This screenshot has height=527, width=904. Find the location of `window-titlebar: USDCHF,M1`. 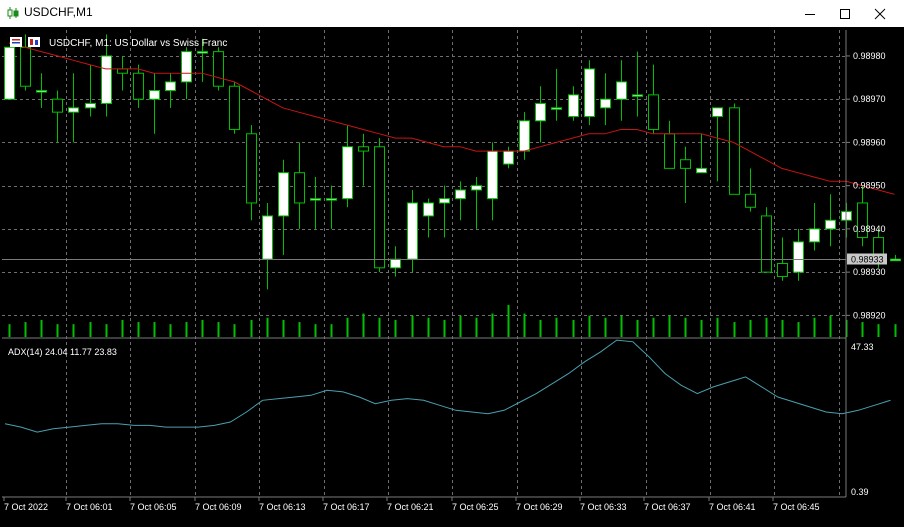

window-titlebar: USDCHF,M1 is located at coordinates (452, 13).